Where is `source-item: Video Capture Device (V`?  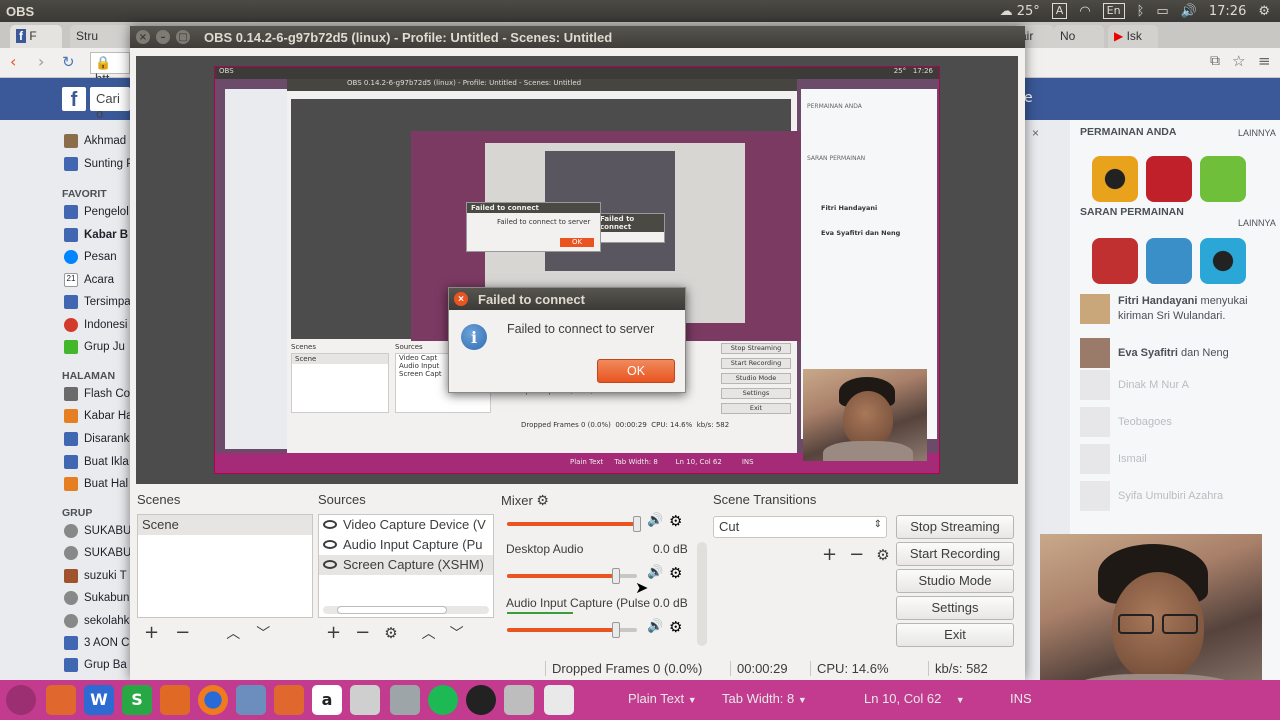
source-item: Video Capture Device (V is located at coordinates (406, 525).